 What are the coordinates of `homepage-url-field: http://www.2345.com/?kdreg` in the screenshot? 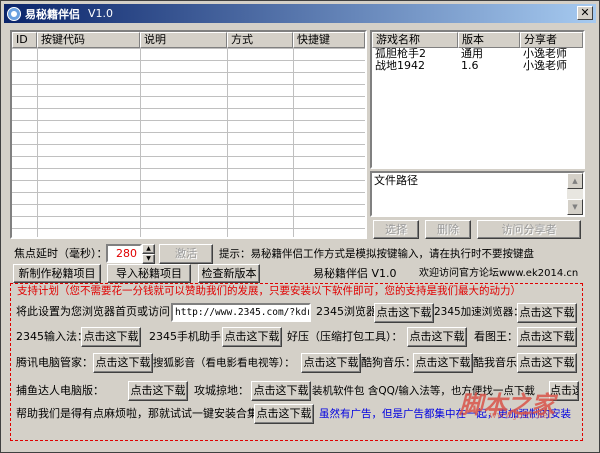 It's located at (241, 312).